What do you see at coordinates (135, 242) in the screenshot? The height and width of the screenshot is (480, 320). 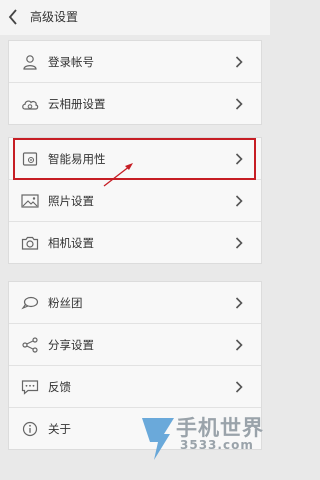 I see `list-item-camera-settings: 相机设置` at bounding box center [135, 242].